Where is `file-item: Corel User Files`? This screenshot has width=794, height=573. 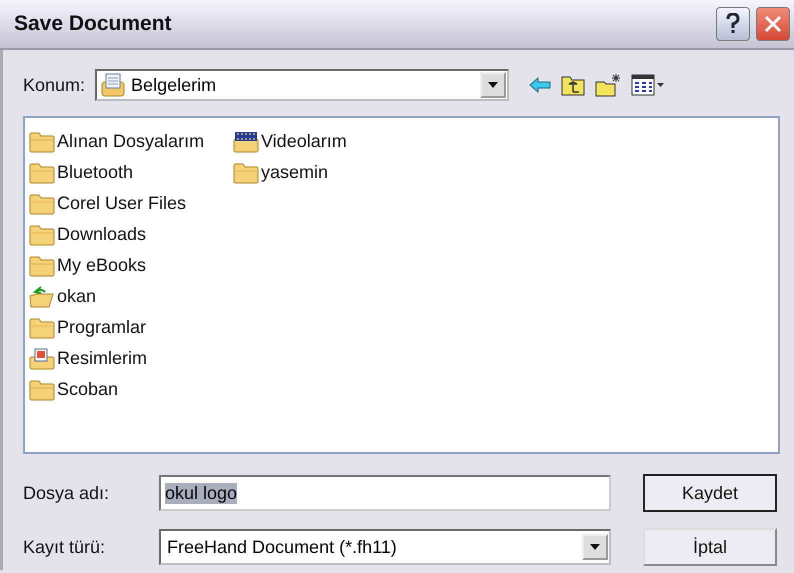
file-item: Corel User Files is located at coordinates (121, 203).